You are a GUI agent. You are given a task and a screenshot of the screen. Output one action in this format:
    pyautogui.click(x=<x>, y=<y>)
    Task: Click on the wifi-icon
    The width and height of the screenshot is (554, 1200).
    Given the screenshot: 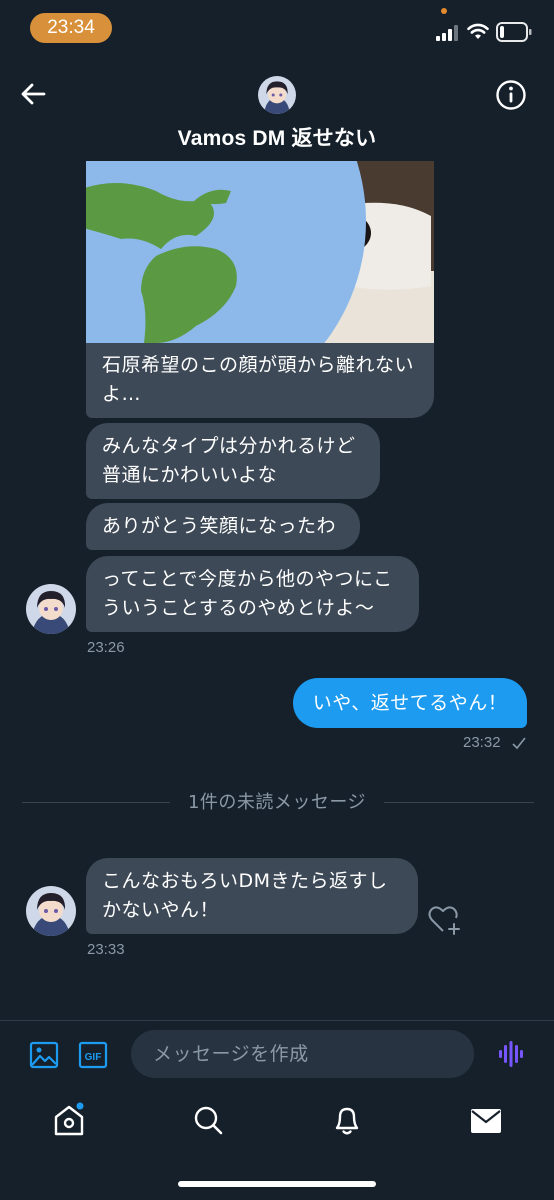 What is the action you would take?
    pyautogui.click(x=478, y=31)
    